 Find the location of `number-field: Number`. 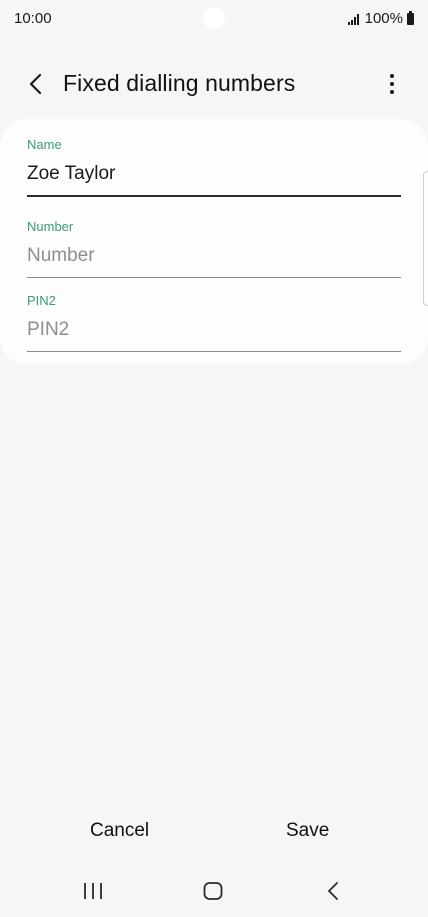

number-field: Number is located at coordinates (214, 248).